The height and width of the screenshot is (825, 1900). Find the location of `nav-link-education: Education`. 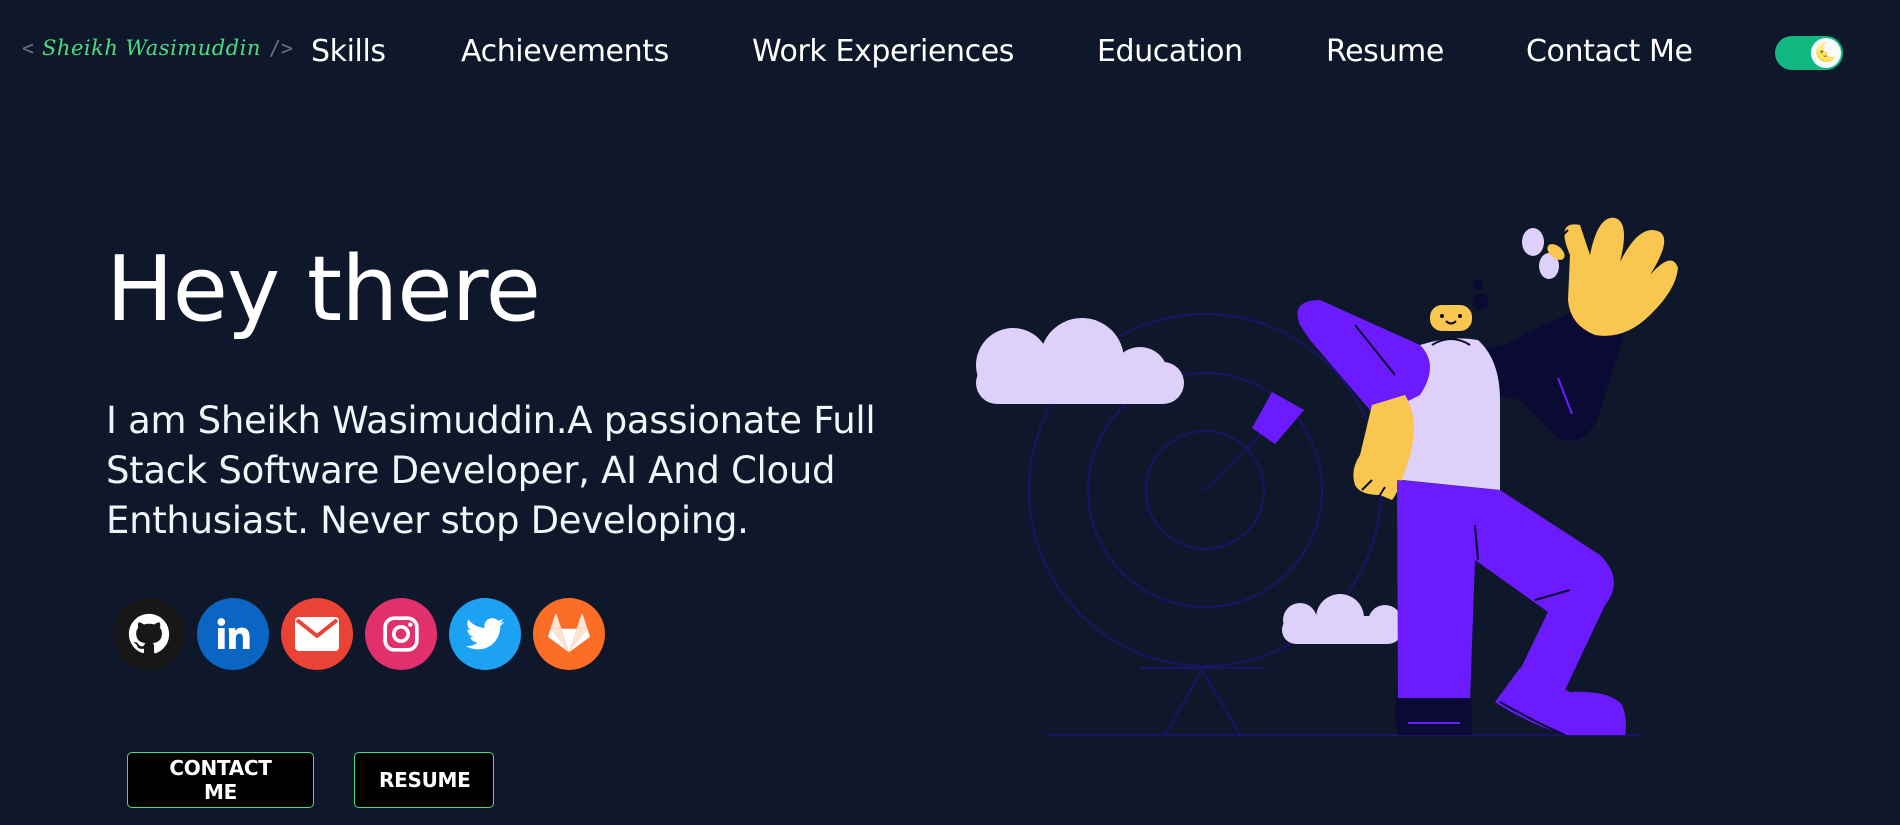

nav-link-education: Education is located at coordinates (1170, 52).